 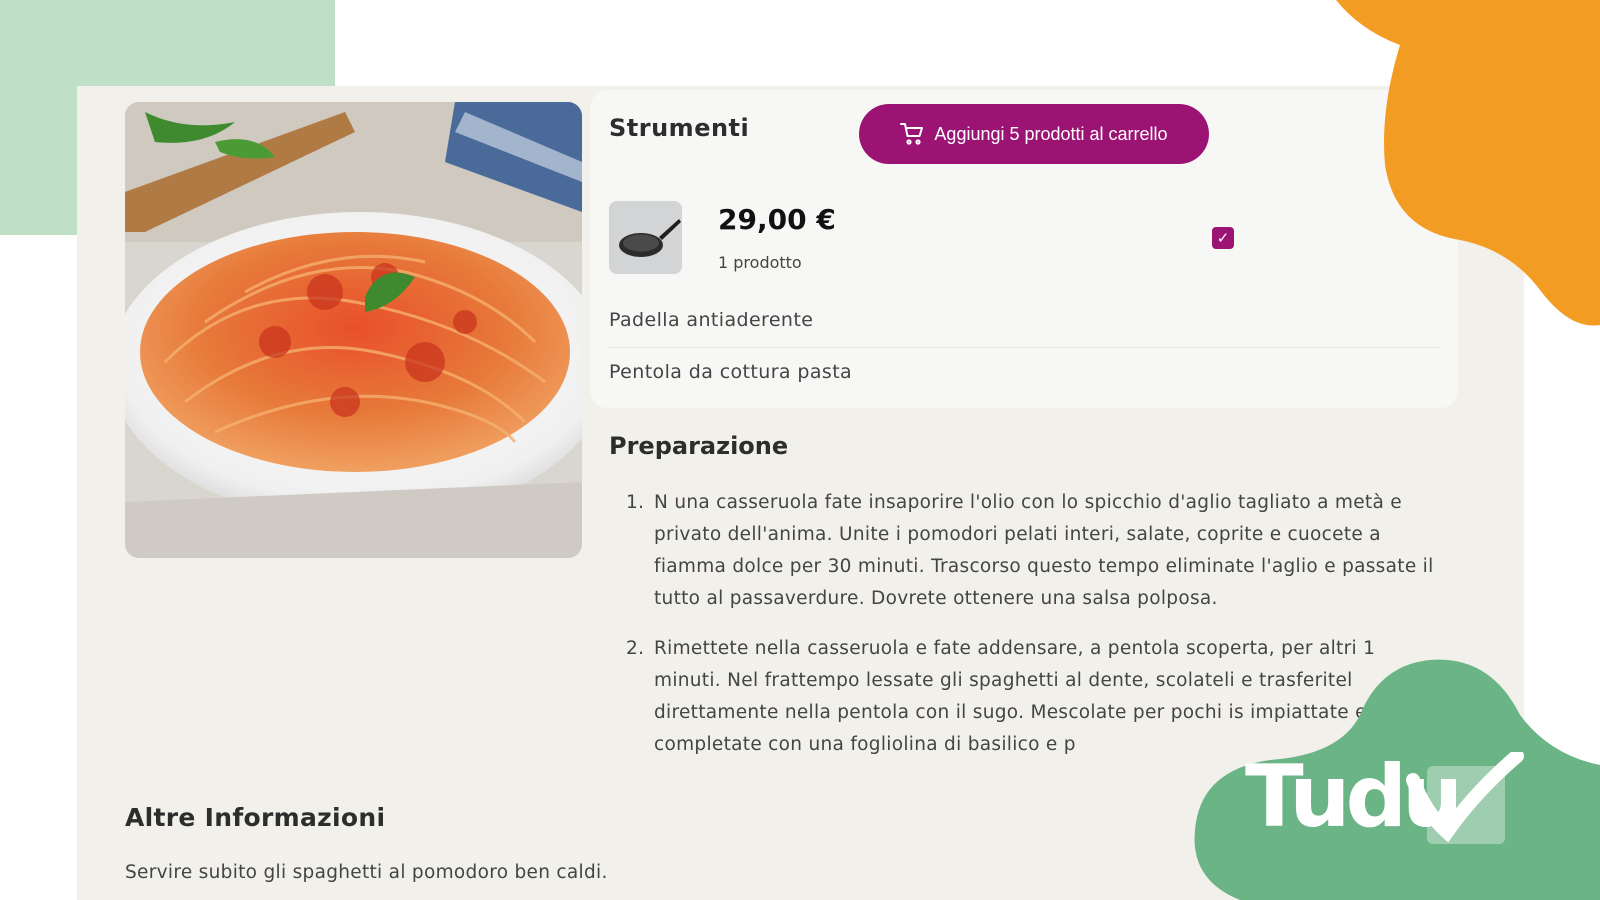 I want to click on preparation-title: Preparazione, so click(x=699, y=446).